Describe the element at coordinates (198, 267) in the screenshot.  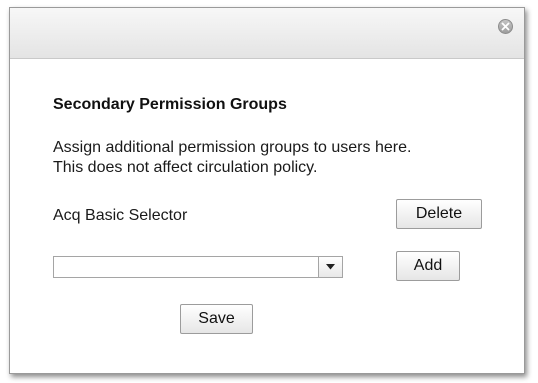
I see `permission-group-select` at that location.